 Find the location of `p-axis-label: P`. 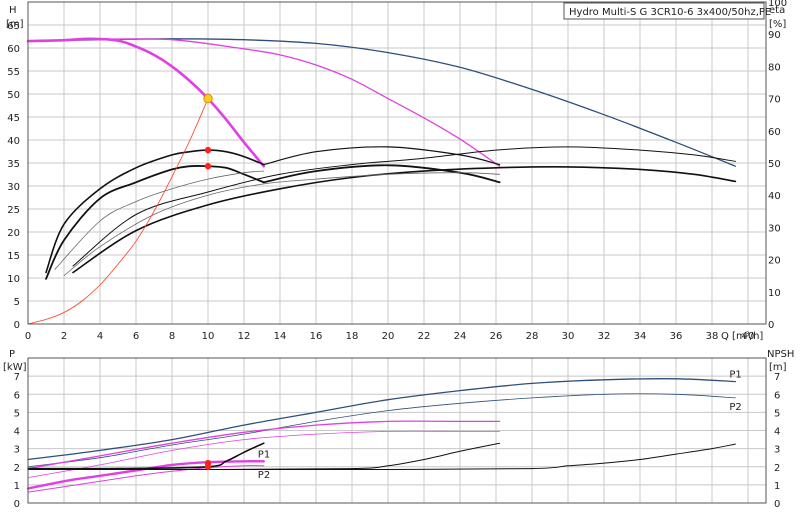

p-axis-label: P is located at coordinates (12, 354).